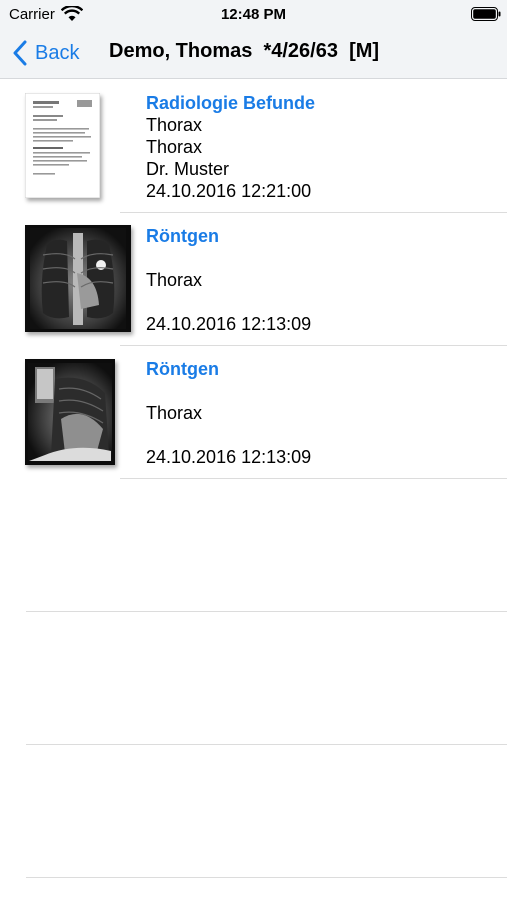 The height and width of the screenshot is (900, 507). I want to click on status-bar: Carrier 12:48 PM, so click(253, 14).